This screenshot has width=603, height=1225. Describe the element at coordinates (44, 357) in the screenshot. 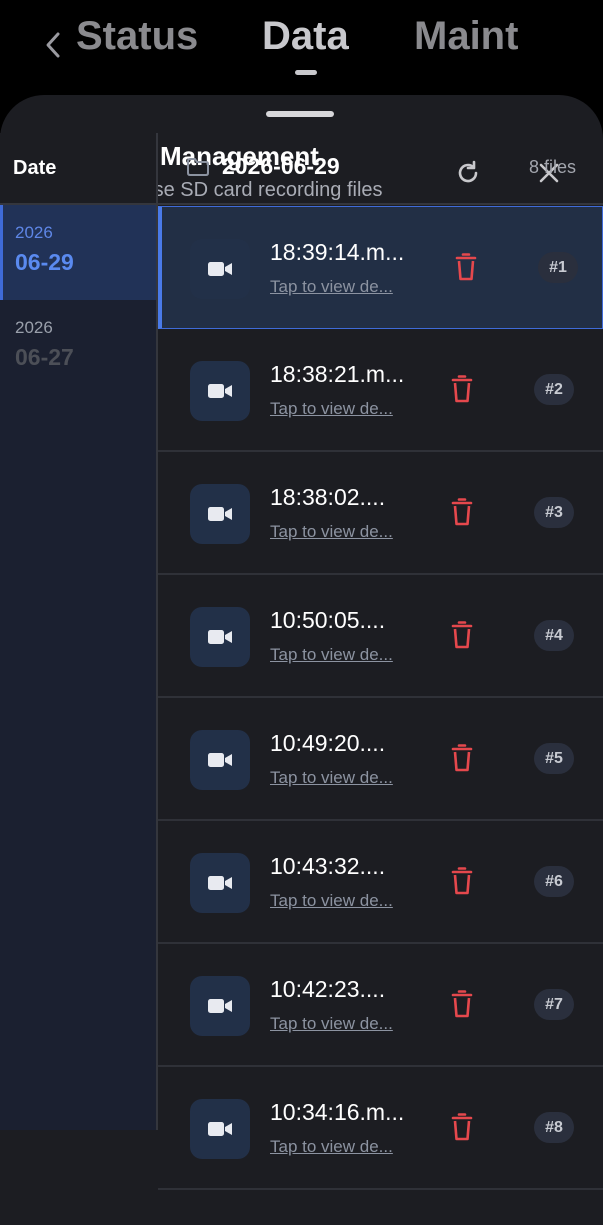

I see `date-day: 06-27` at that location.